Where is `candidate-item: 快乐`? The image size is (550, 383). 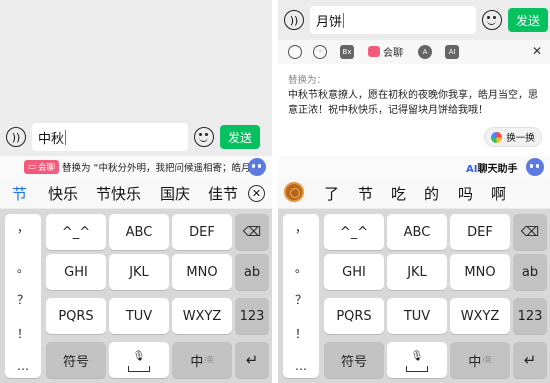
candidate-item: 快乐 is located at coordinates (63, 193).